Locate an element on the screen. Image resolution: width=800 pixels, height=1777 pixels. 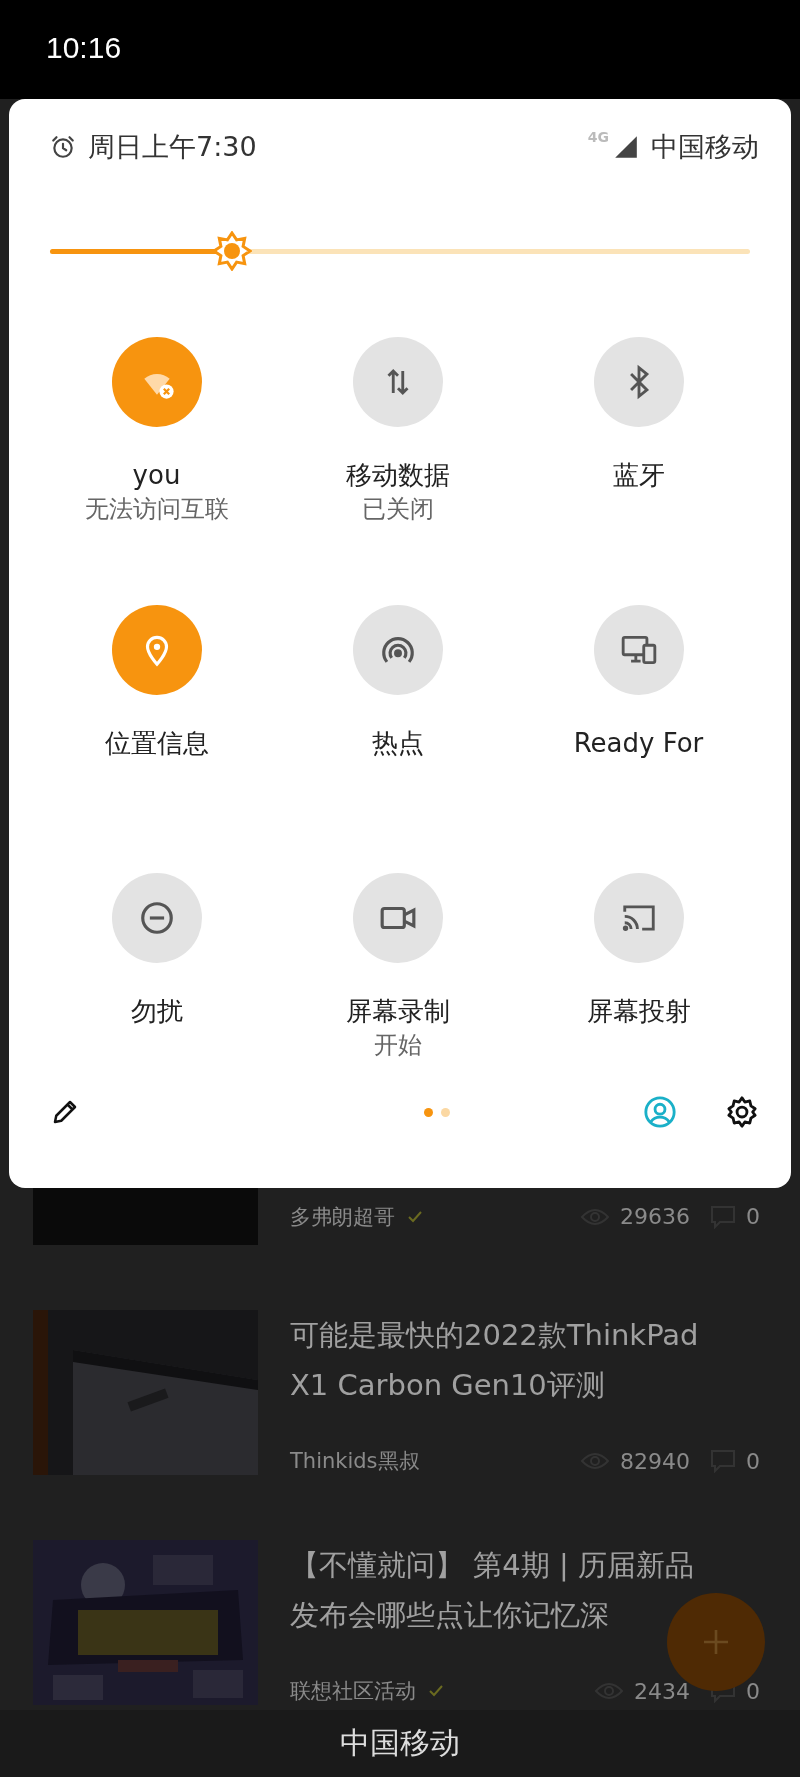
network-type: 4G is located at coordinates (598, 137).